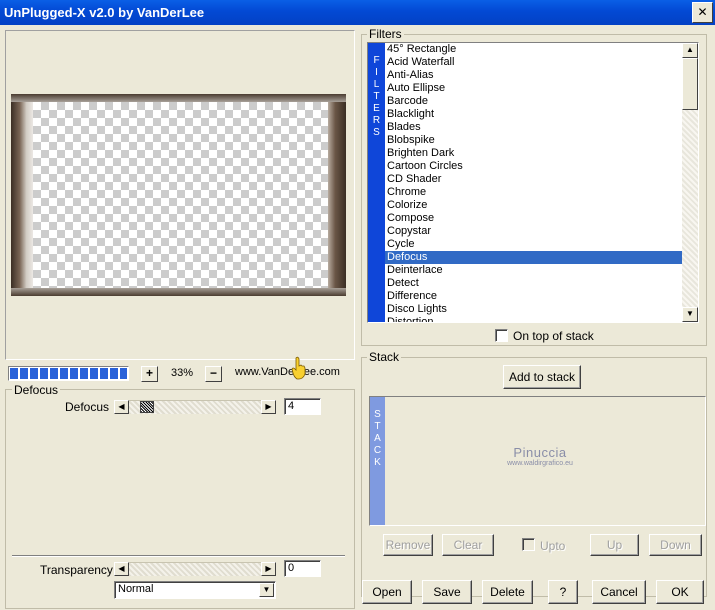  What do you see at coordinates (533, 140) in the screenshot?
I see `filter-list-item: Blobspike` at bounding box center [533, 140].